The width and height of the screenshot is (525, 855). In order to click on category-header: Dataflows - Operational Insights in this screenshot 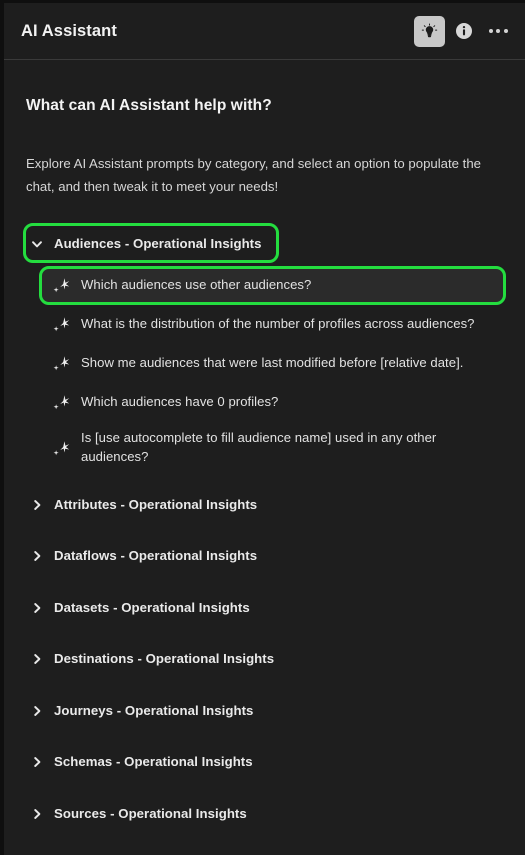, I will do `click(148, 556)`.